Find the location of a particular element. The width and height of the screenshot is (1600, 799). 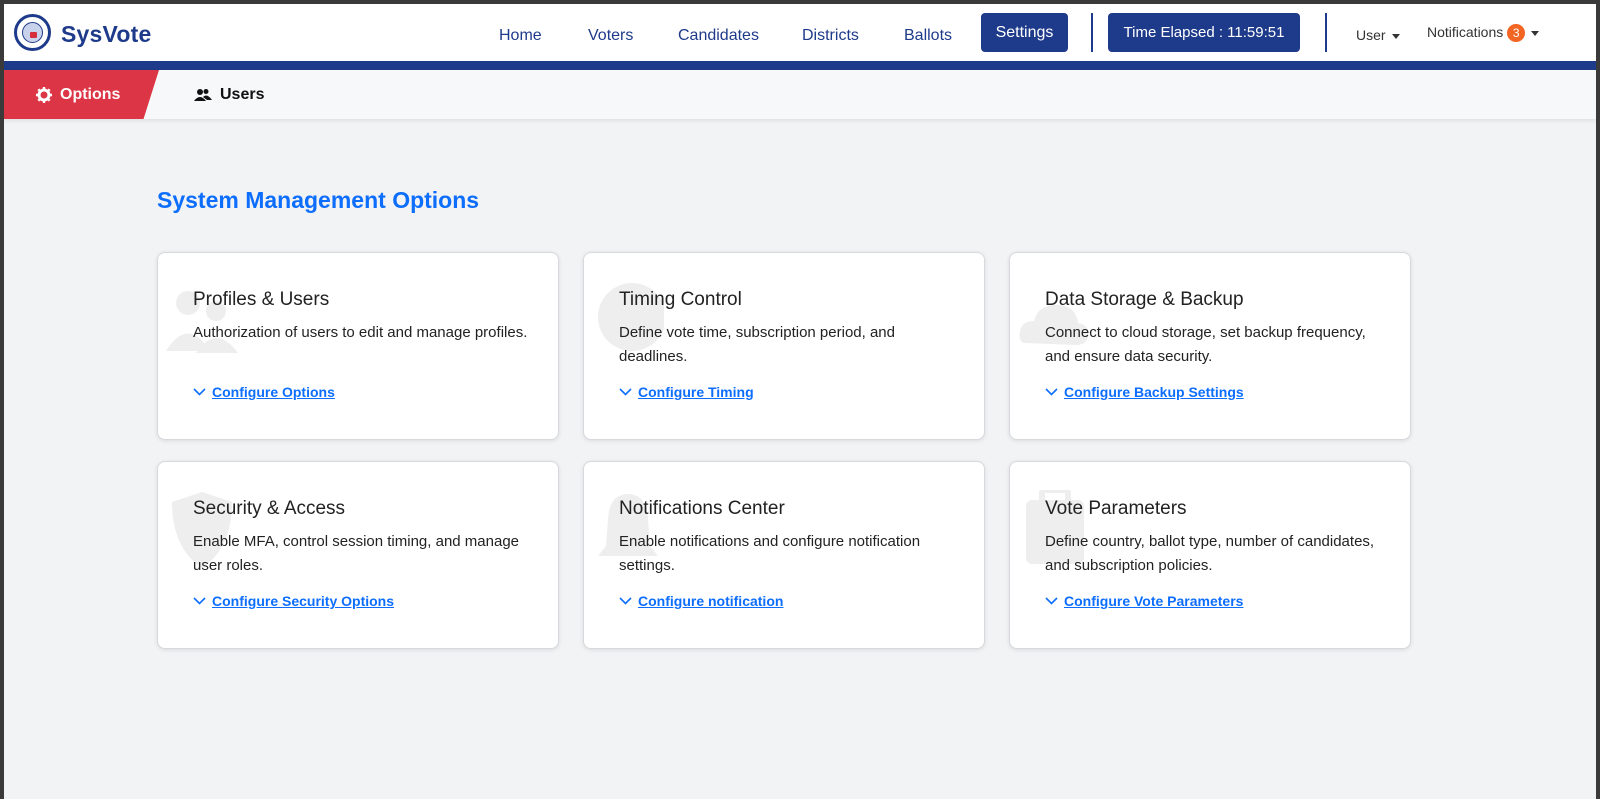

card-title: Profiles & Users is located at coordinates (261, 299).